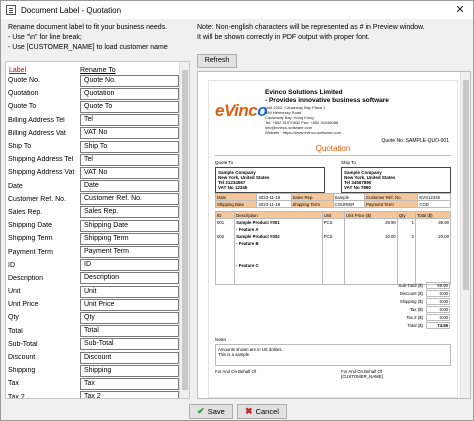  Describe the element at coordinates (224, 162) in the screenshot. I see `quote-to-caption: Quote To` at that location.